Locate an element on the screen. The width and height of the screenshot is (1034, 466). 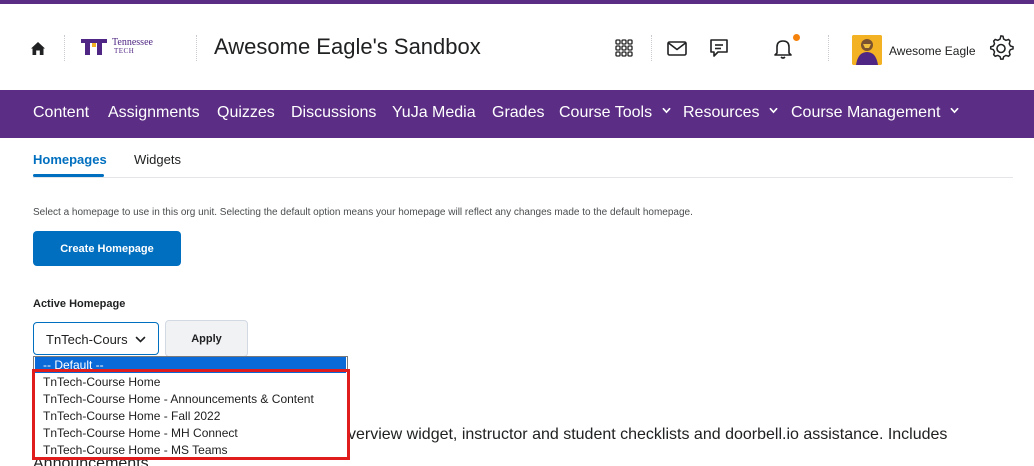
apply-button: Apply is located at coordinates (206, 338).